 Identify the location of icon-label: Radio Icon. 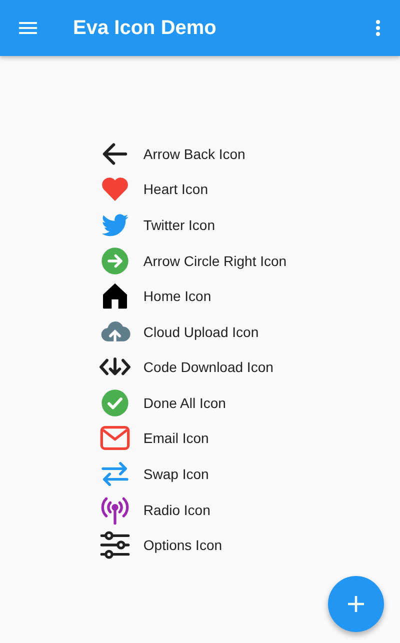
(176, 510).